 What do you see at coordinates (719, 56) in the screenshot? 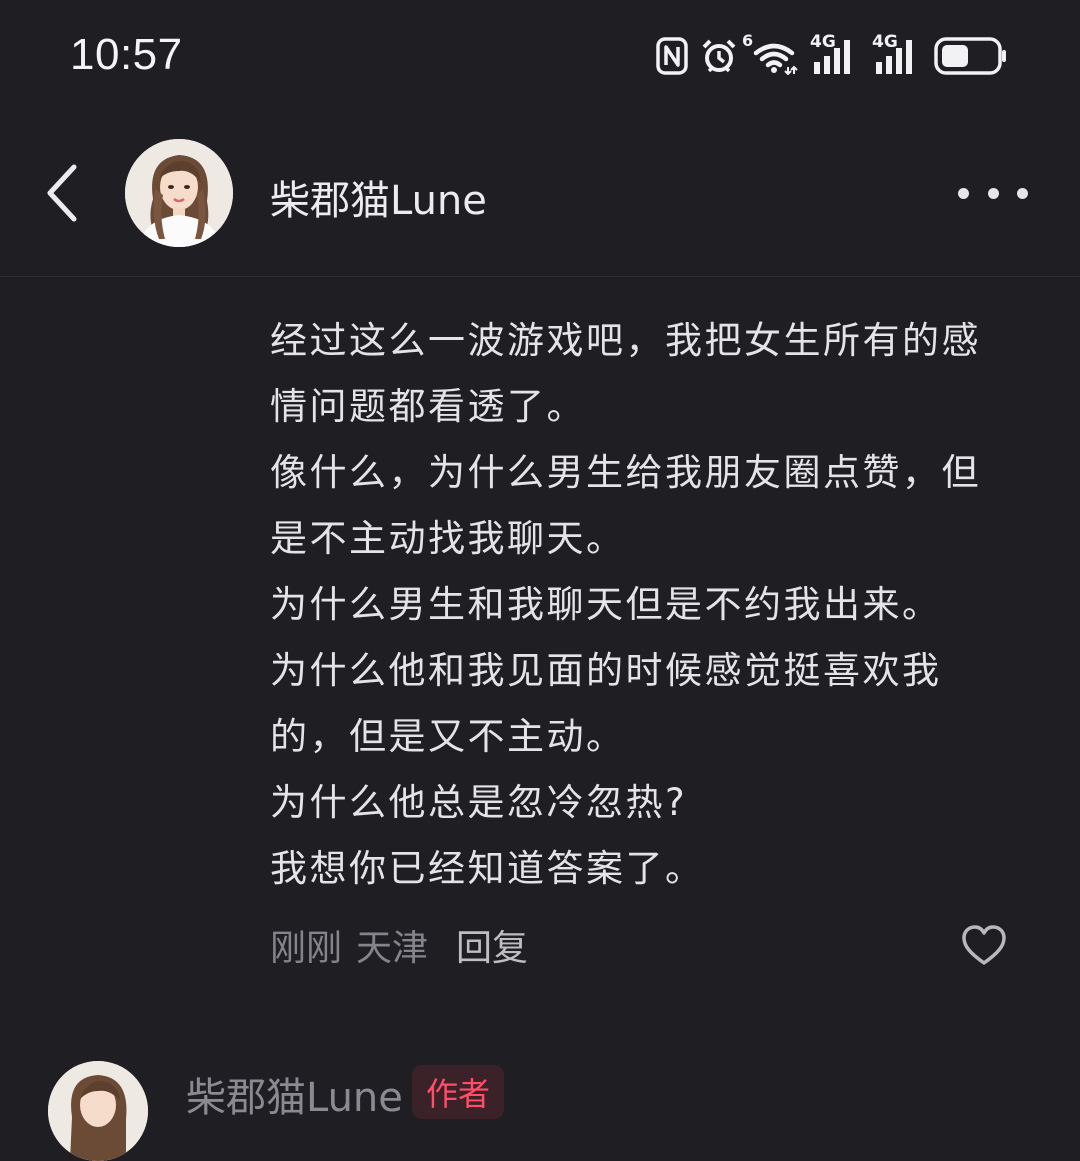
I see `alarm-icon` at bounding box center [719, 56].